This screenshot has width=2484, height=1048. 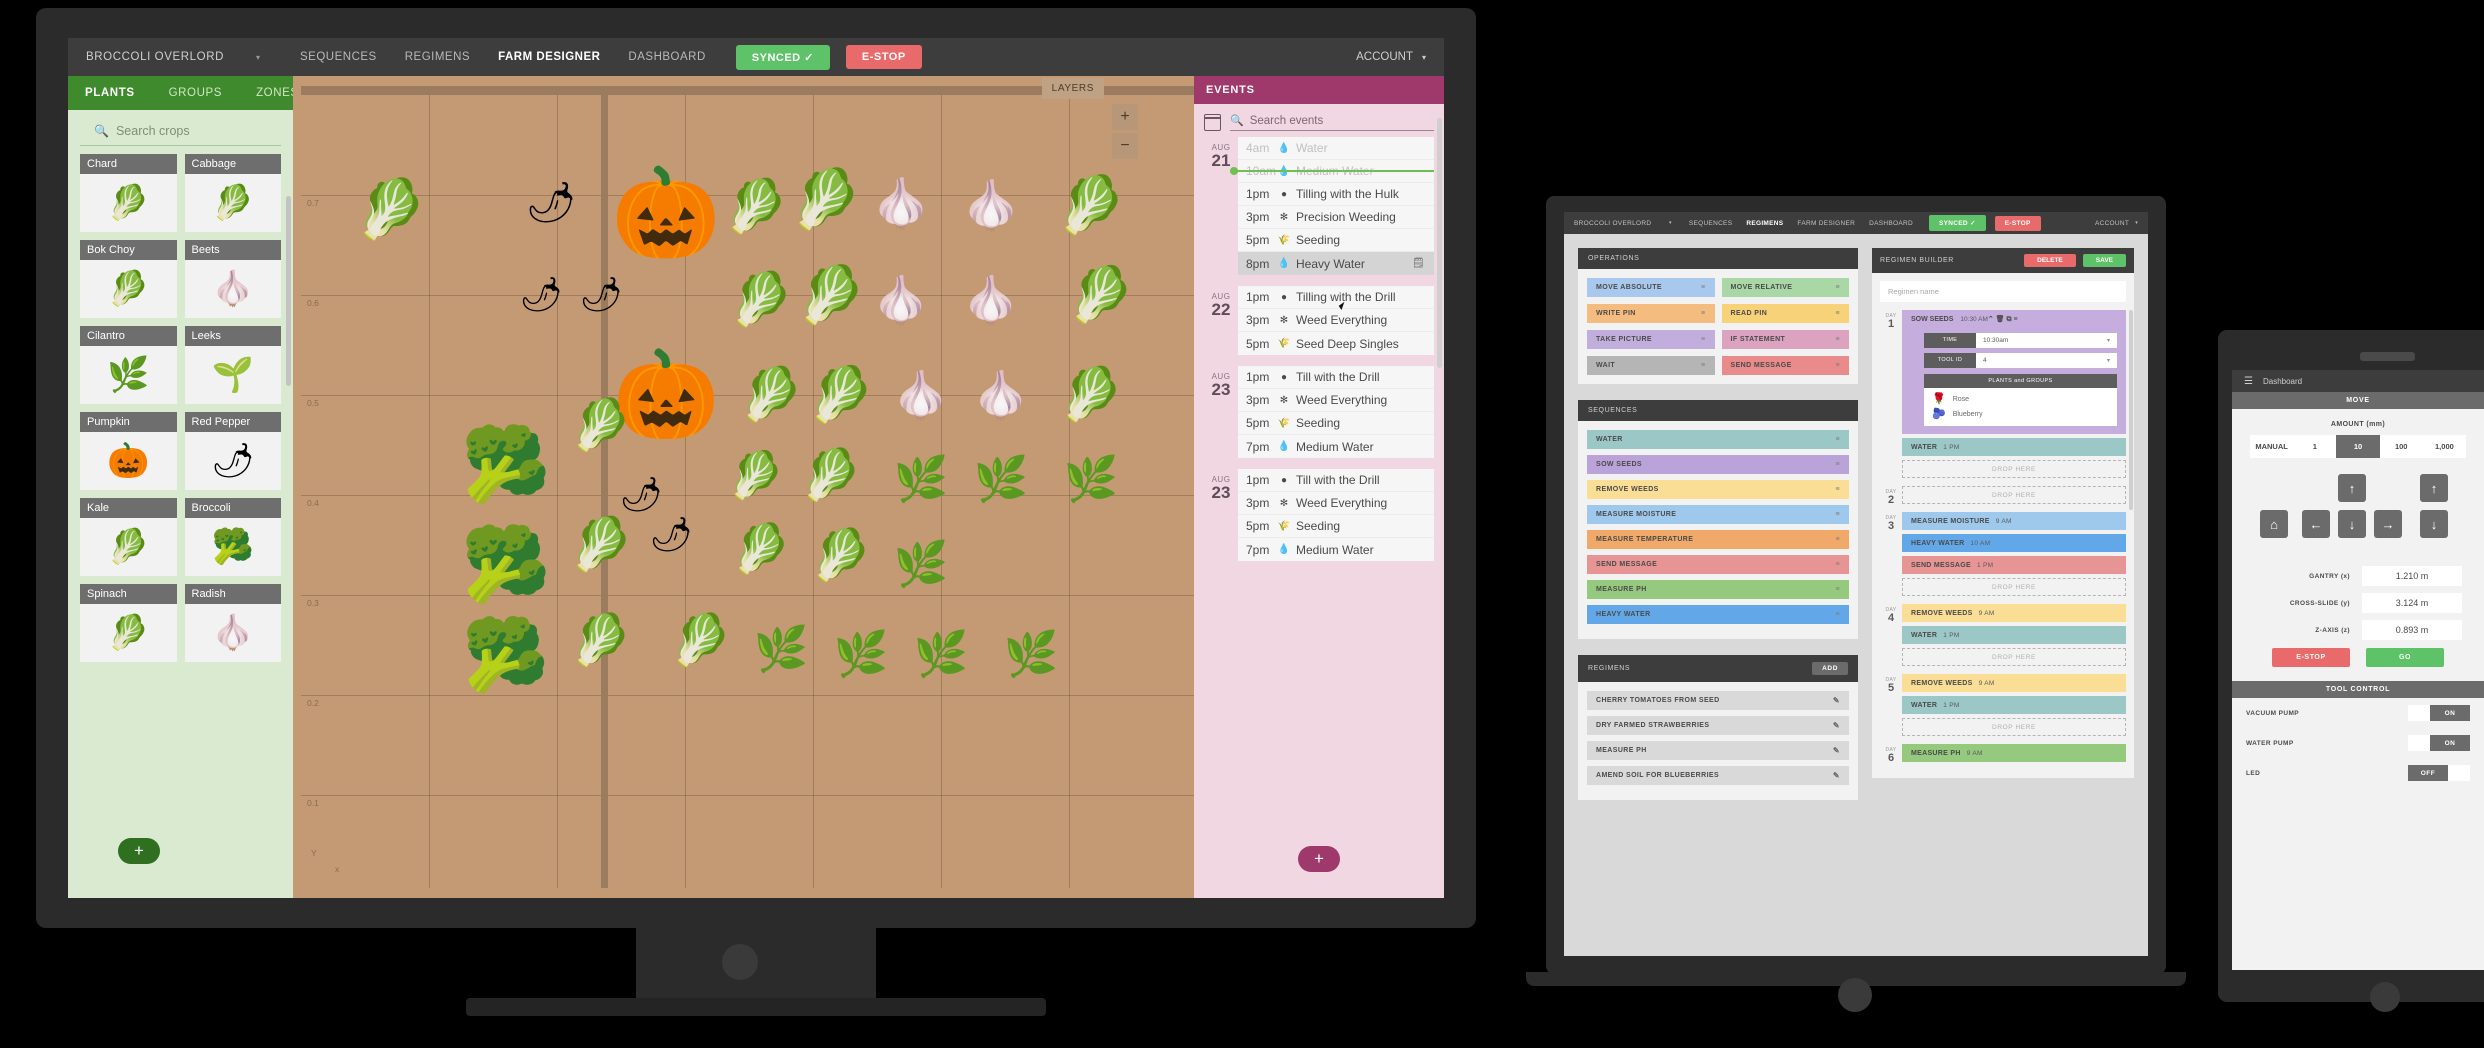 What do you see at coordinates (1336, 194) in the screenshot?
I see `event-row: 1pm ● Tilling with the Hulk` at bounding box center [1336, 194].